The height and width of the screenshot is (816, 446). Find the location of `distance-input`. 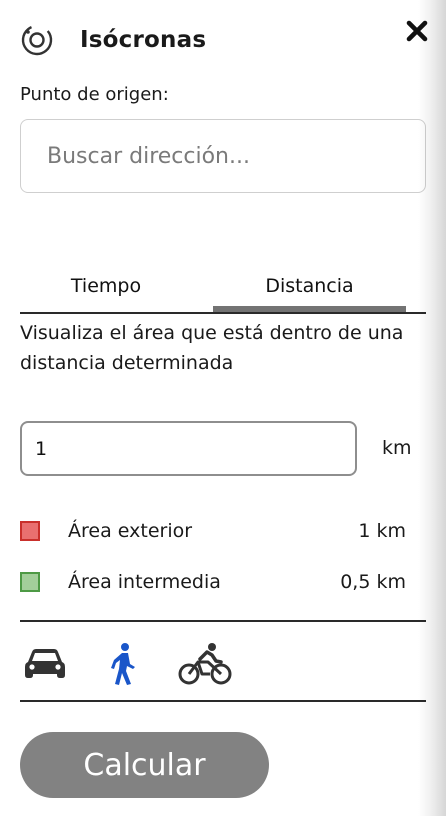

distance-input is located at coordinates (188, 448).